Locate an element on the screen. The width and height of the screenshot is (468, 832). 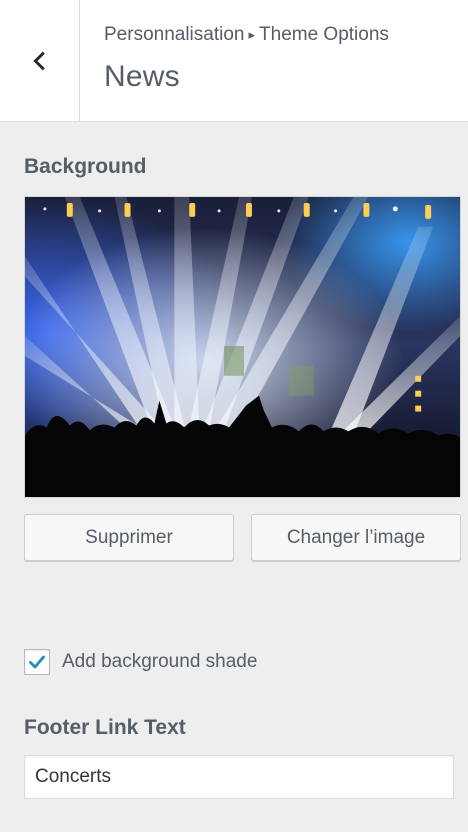
footer-link-label: Footer Link Text is located at coordinates (105, 727).